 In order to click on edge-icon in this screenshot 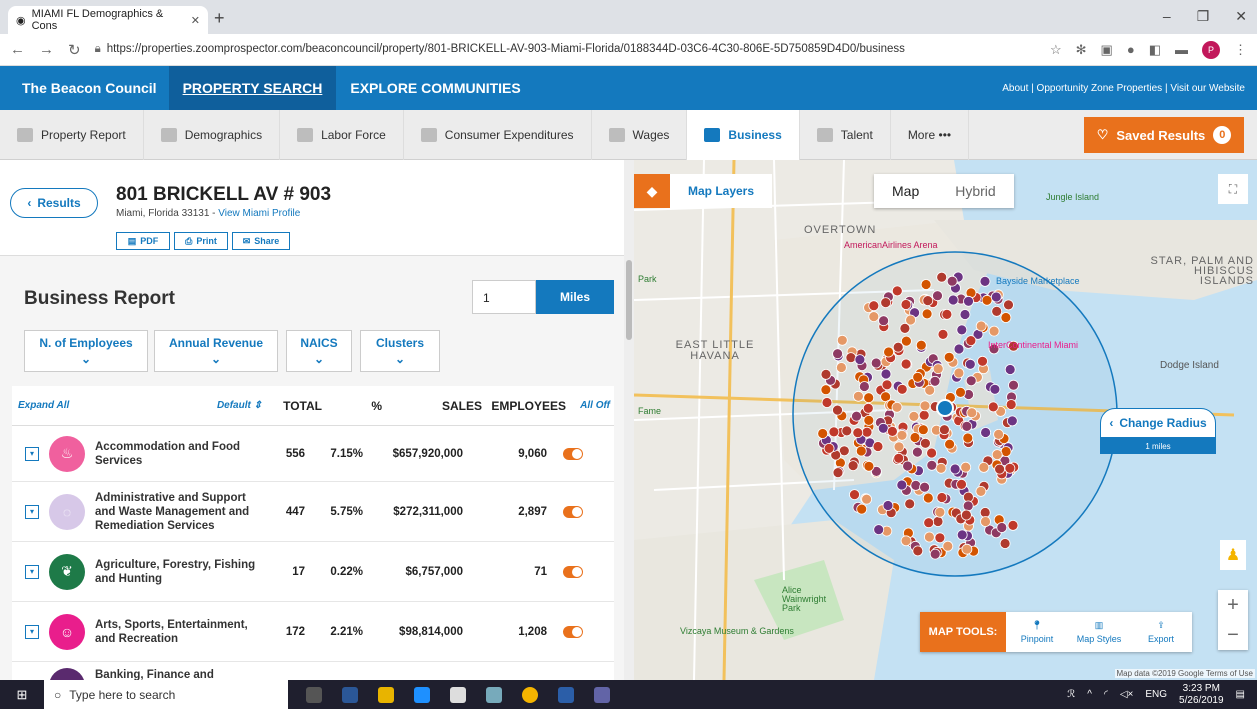, I will do `click(422, 694)`.